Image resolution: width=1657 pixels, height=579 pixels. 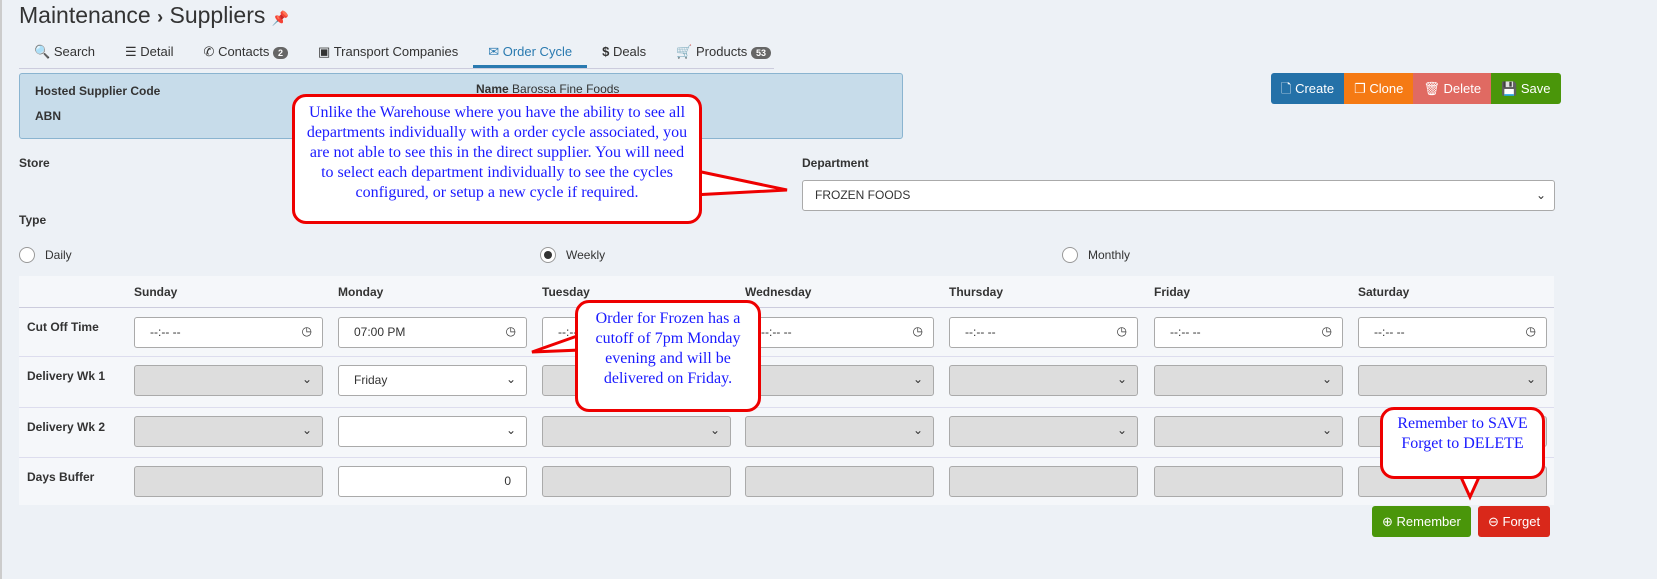 What do you see at coordinates (778, 292) in the screenshot?
I see `day-header-wednesday: Wednesday` at bounding box center [778, 292].